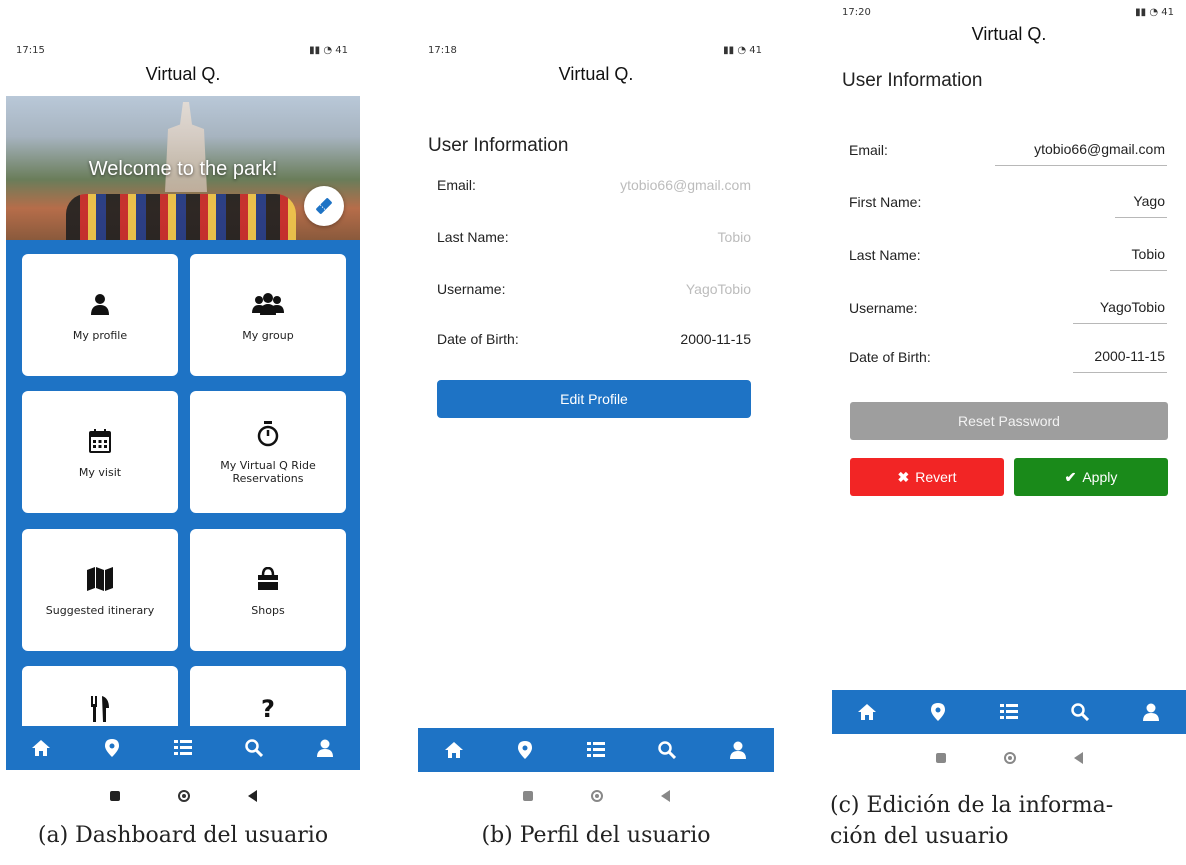 The height and width of the screenshot is (865, 1186). Describe the element at coordinates (268, 335) in the screenshot. I see `tile-label: My group` at that location.